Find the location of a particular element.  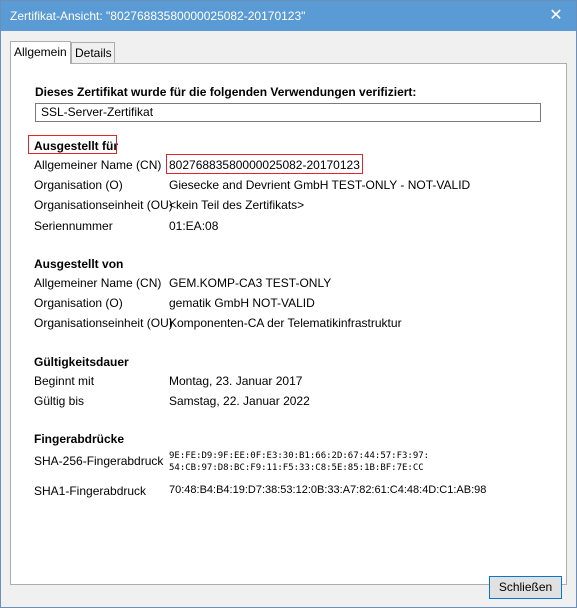

issued-to-highlight-box is located at coordinates (72, 144).